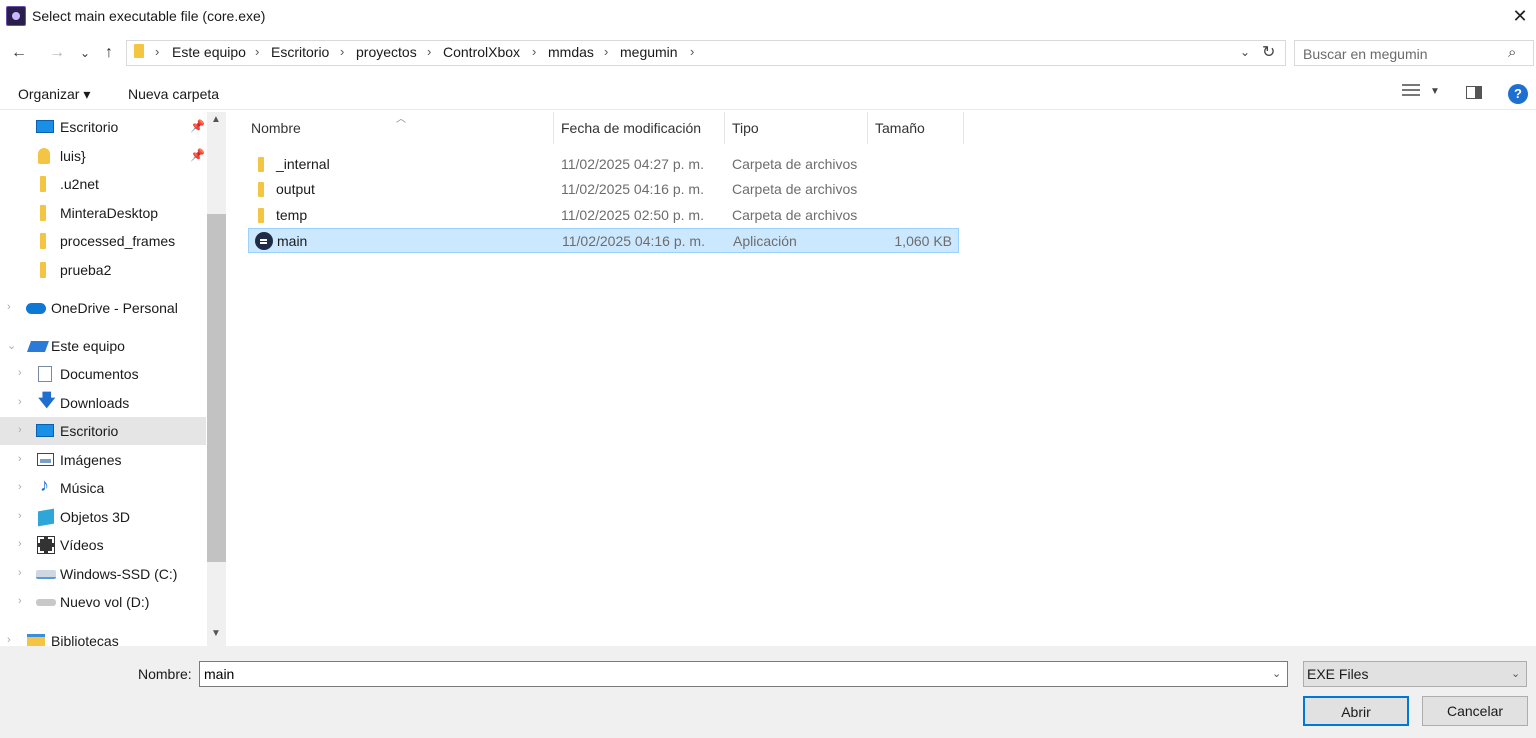 The height and width of the screenshot is (738, 1536). What do you see at coordinates (1268, 52) in the screenshot?
I see `refresh-icon: ↻` at bounding box center [1268, 52].